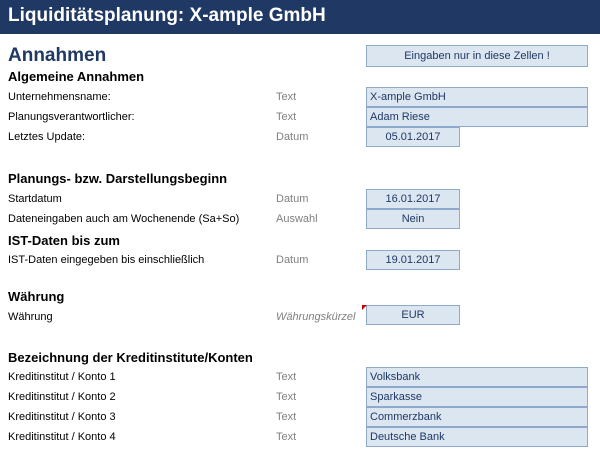  Describe the element at coordinates (477, 97) in the screenshot. I see `company-name-input: X-ample GmbH` at that location.